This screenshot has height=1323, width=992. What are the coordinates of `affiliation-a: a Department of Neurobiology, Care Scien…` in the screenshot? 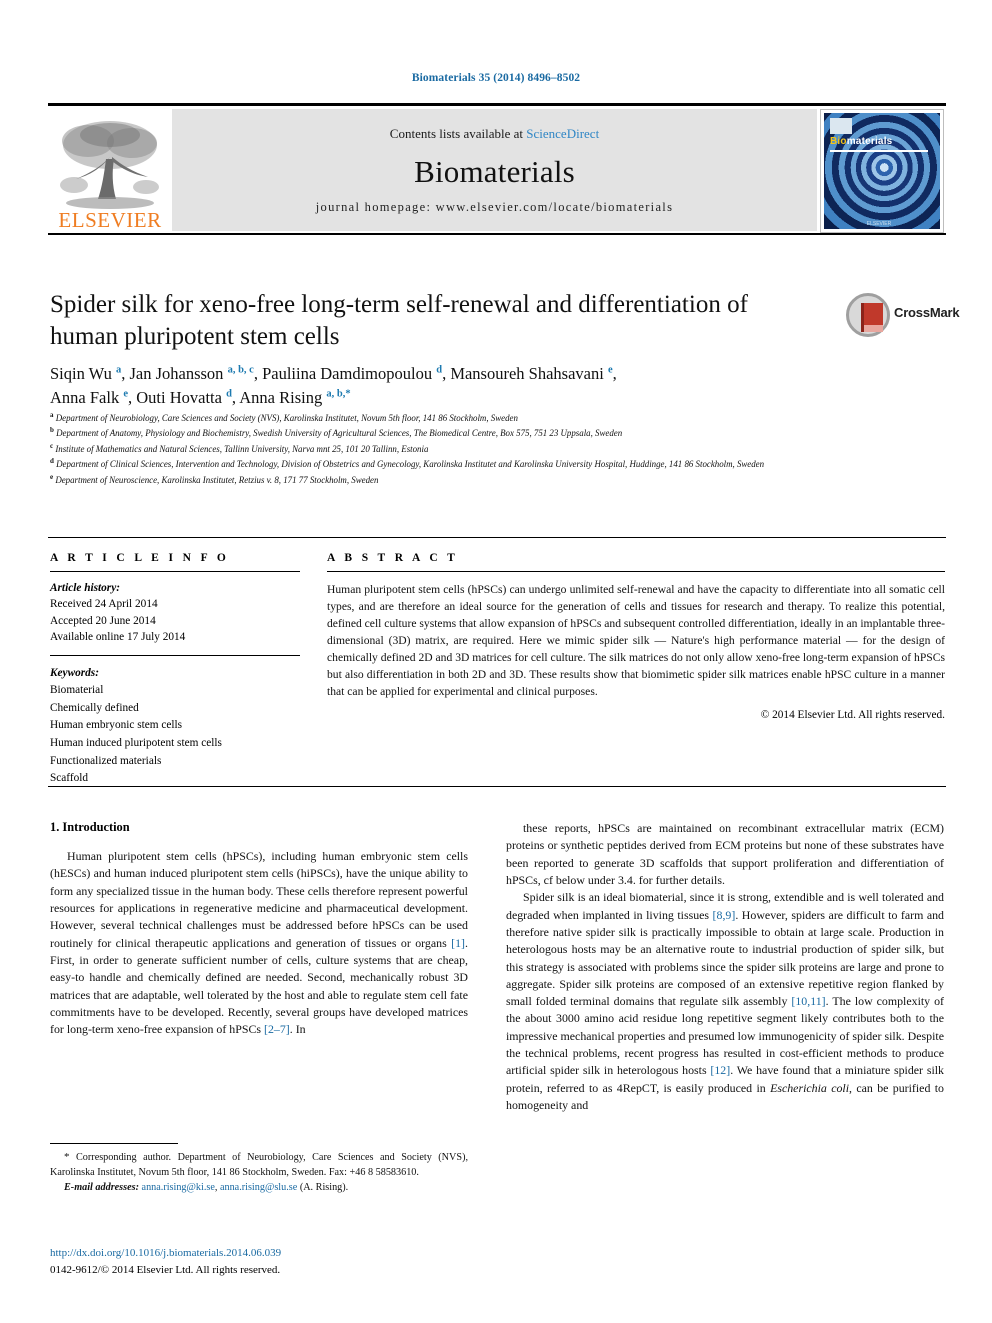 It's located at (445, 417).